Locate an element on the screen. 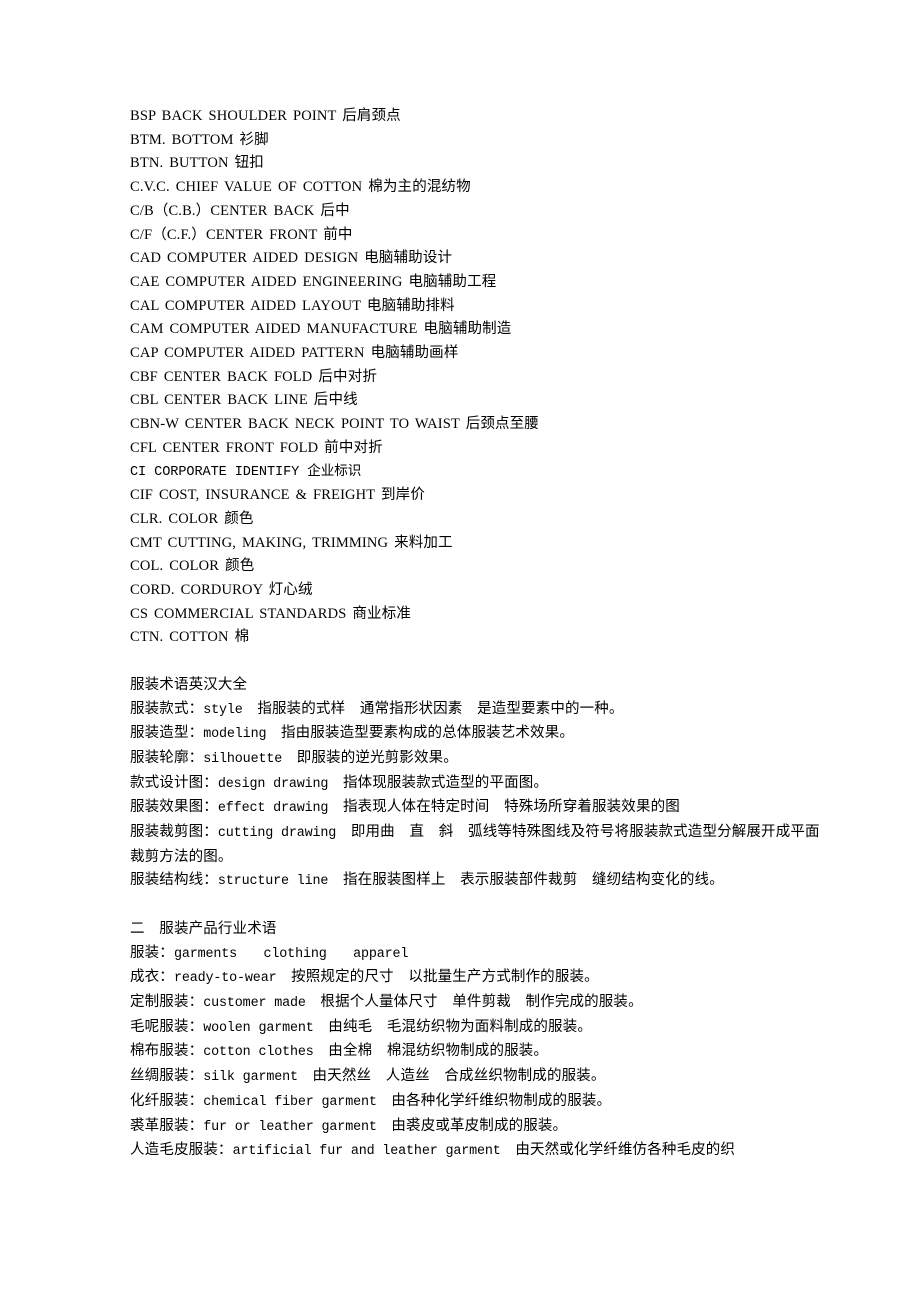 This screenshot has width=920, height=1302. industry-term-entry: 毛呢服装：woolen garment 由纯毛 毛混纺织物为面料制成的服装。 is located at coordinates (480, 1028).